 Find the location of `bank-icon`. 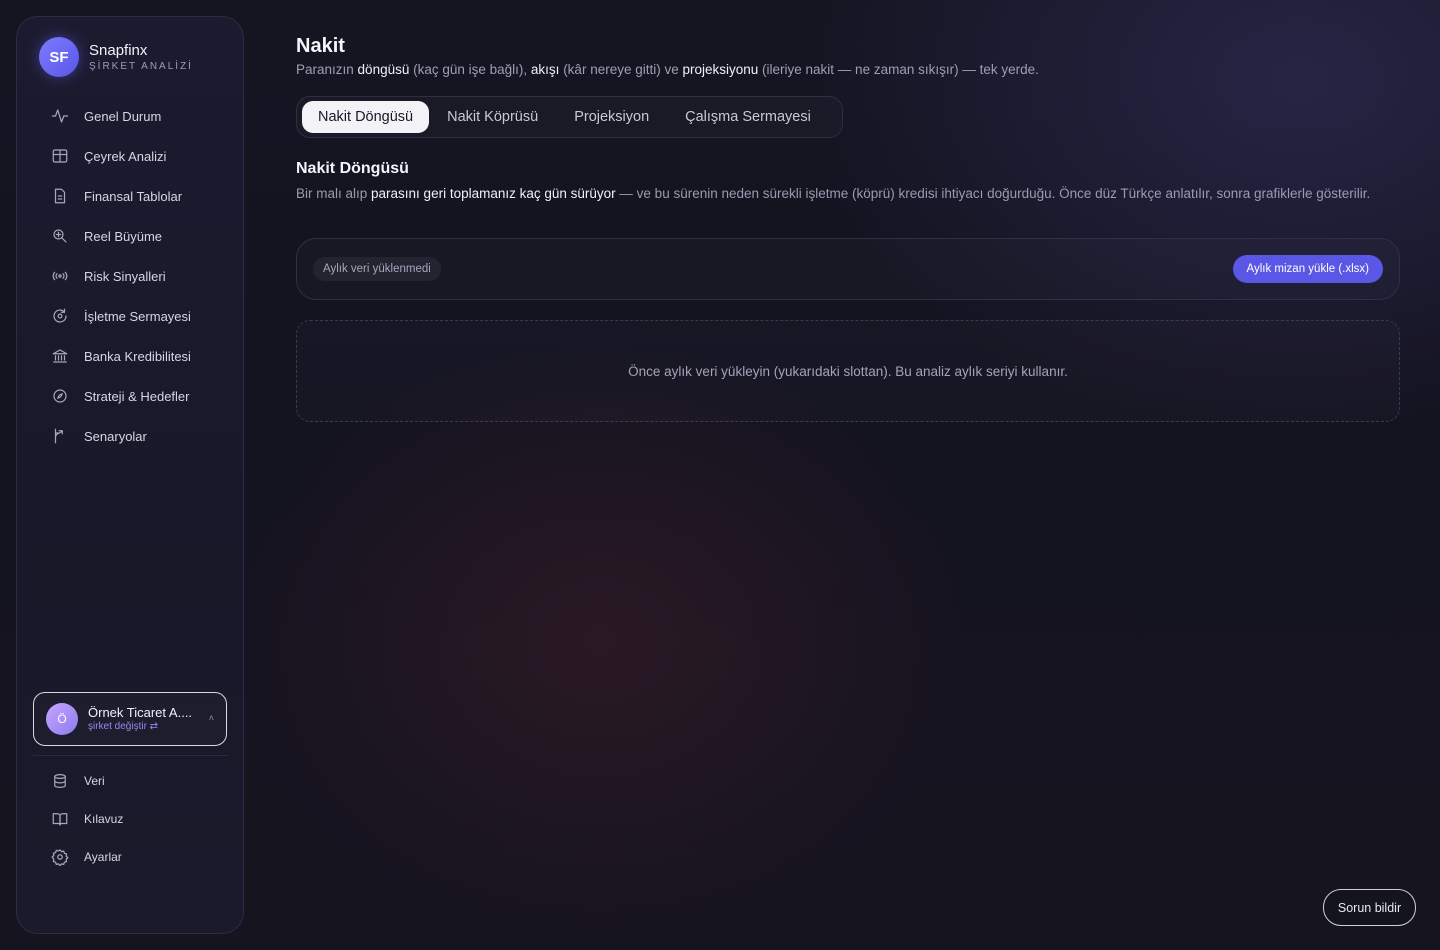

bank-icon is located at coordinates (60, 356).